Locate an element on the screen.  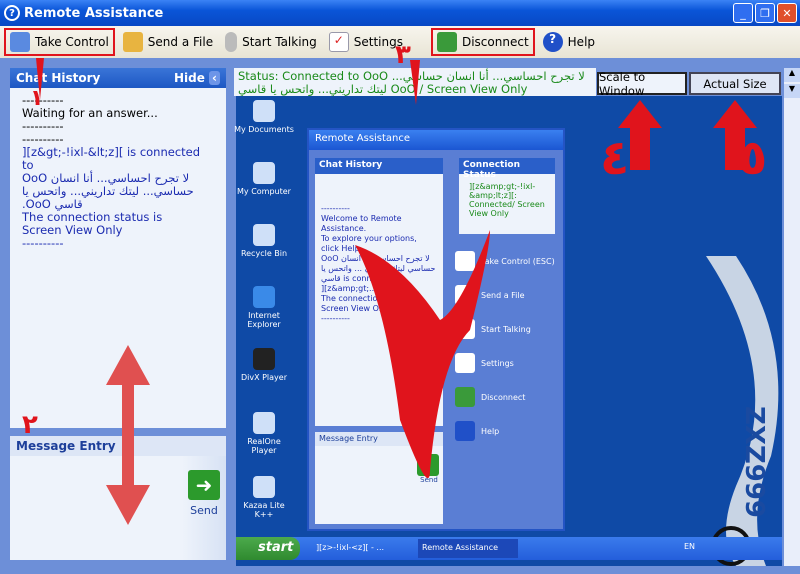
start-talking-button: Start Talking is located at coordinates (271, 42).